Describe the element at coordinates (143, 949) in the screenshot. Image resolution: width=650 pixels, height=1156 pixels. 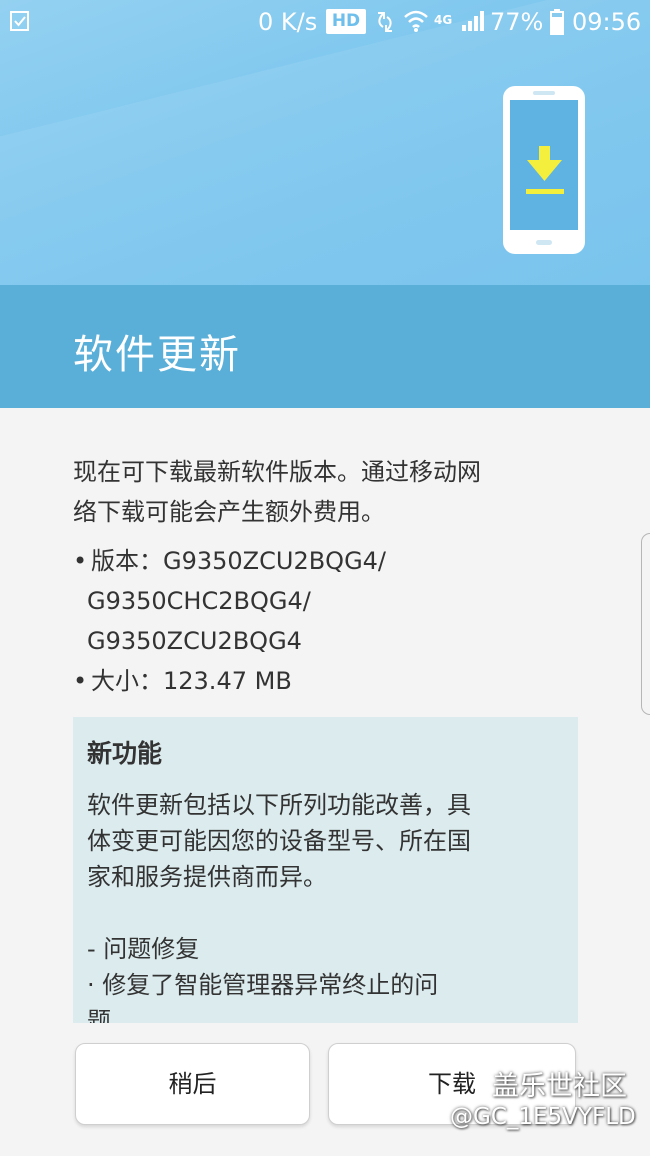
I see `fix-heading: - 问题修复` at that location.